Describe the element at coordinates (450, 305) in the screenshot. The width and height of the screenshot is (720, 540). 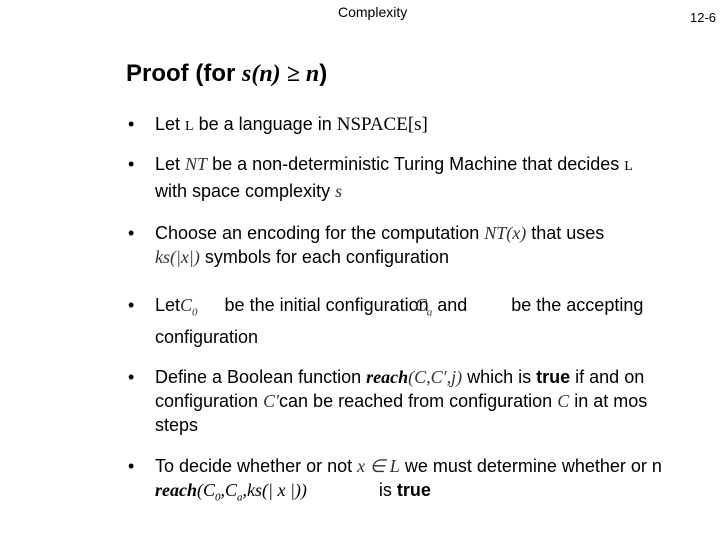
I see `text: and` at that location.